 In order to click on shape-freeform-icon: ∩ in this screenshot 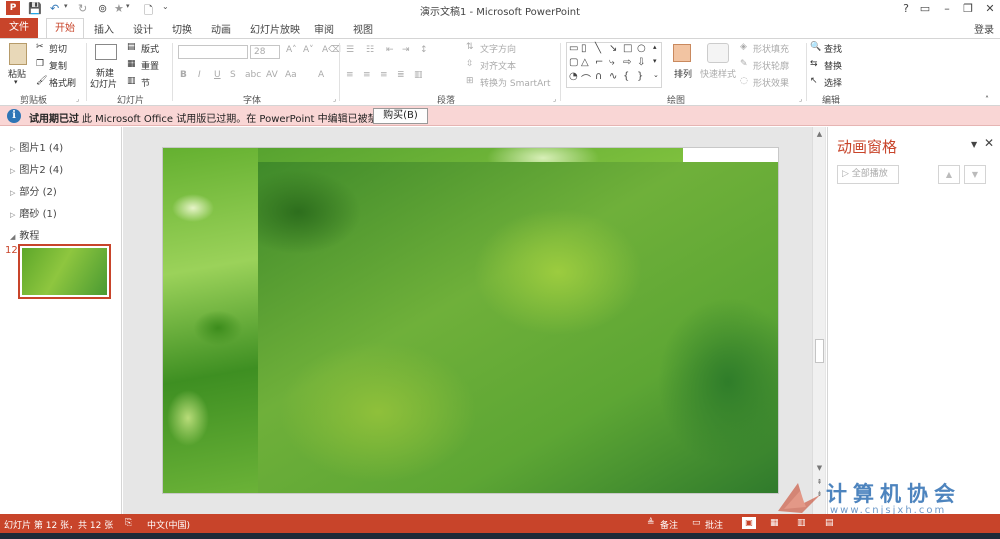, I will do `click(598, 76)`.